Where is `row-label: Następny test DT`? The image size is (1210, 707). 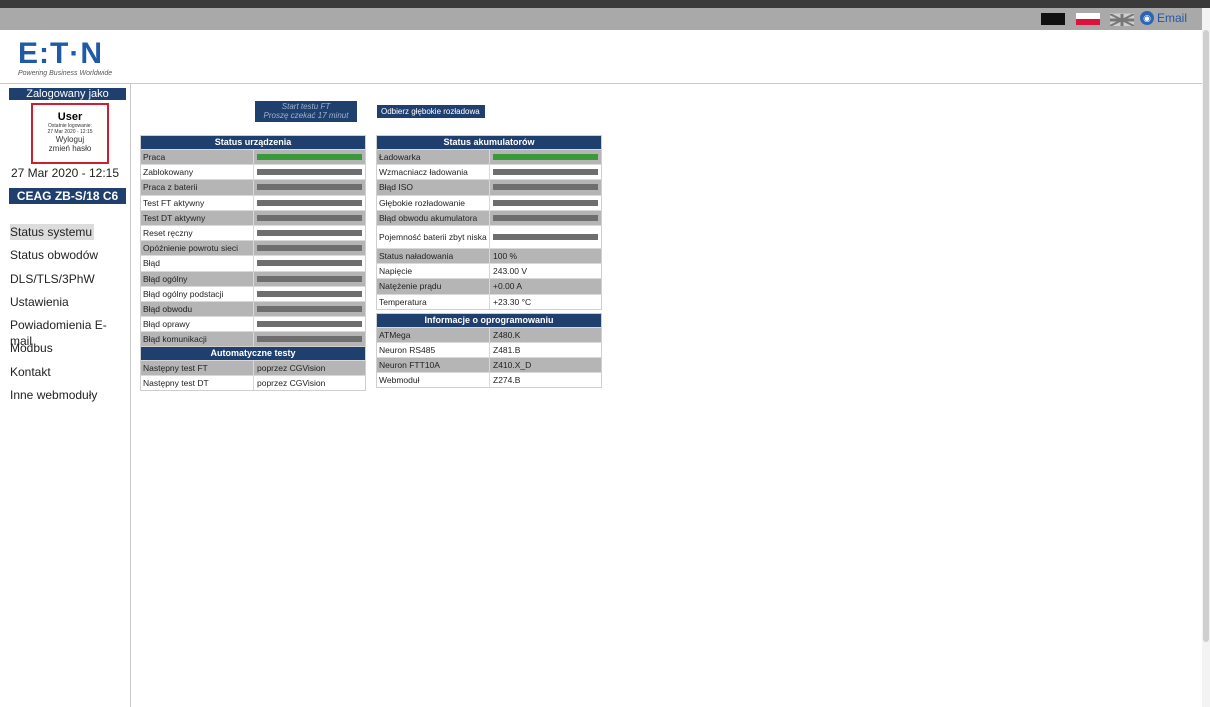 row-label: Następny test DT is located at coordinates (176, 383).